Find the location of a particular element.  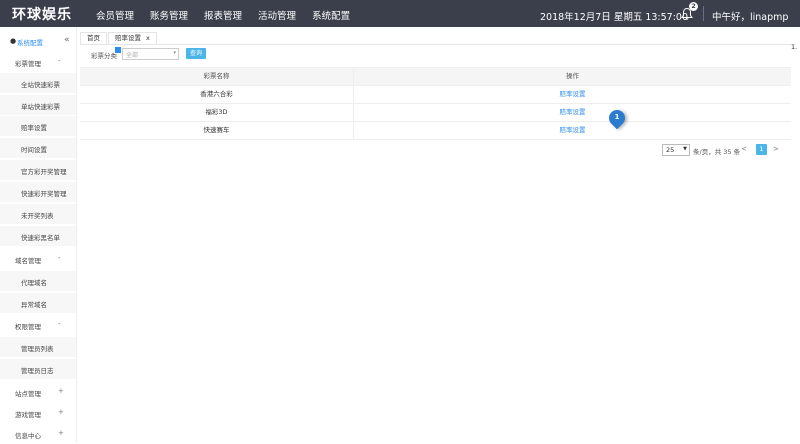

chevron-down-icon: ▾ is located at coordinates (174, 53).